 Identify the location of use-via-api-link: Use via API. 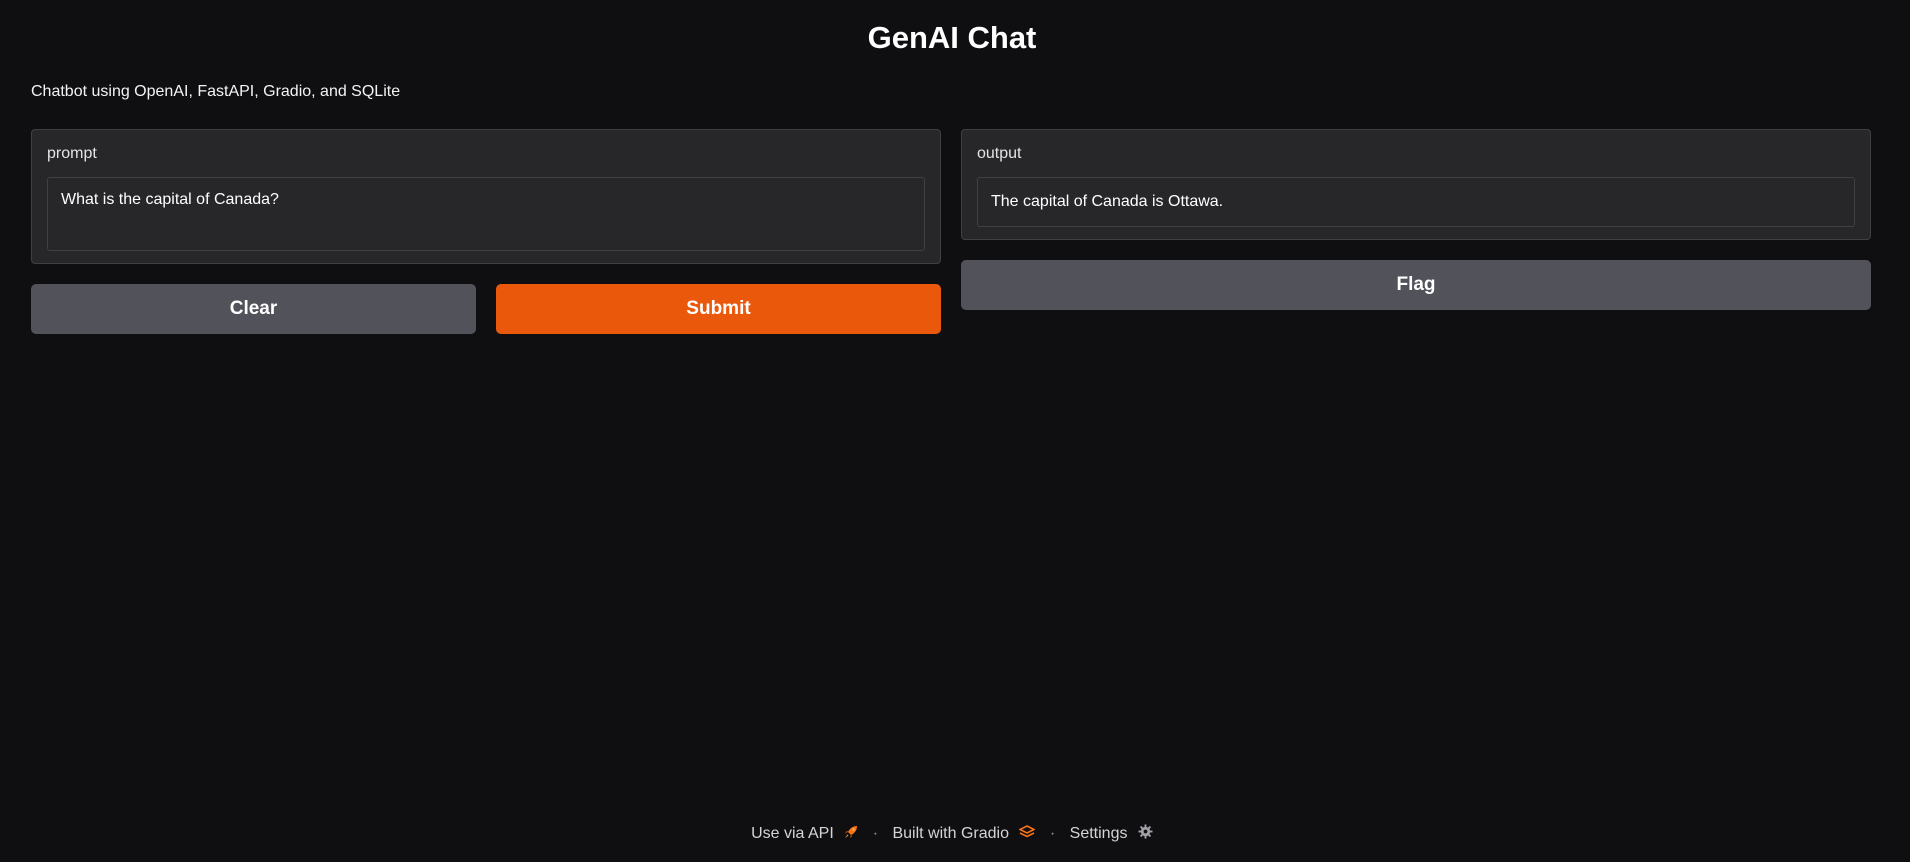
(807, 833).